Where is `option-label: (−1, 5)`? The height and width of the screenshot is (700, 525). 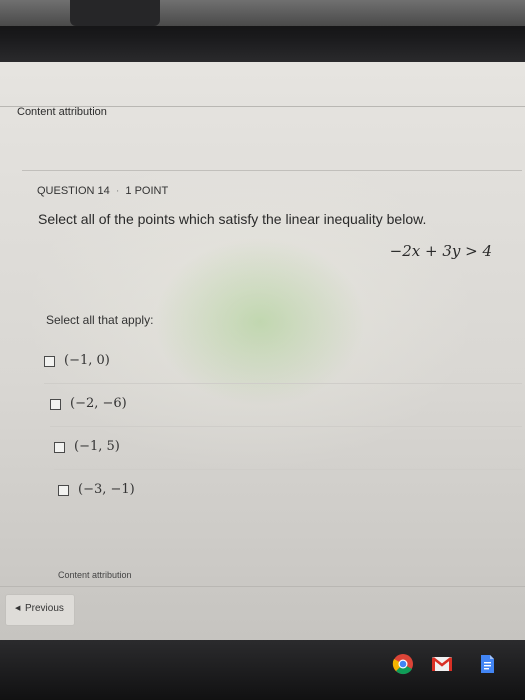 option-label: (−1, 5) is located at coordinates (97, 446).